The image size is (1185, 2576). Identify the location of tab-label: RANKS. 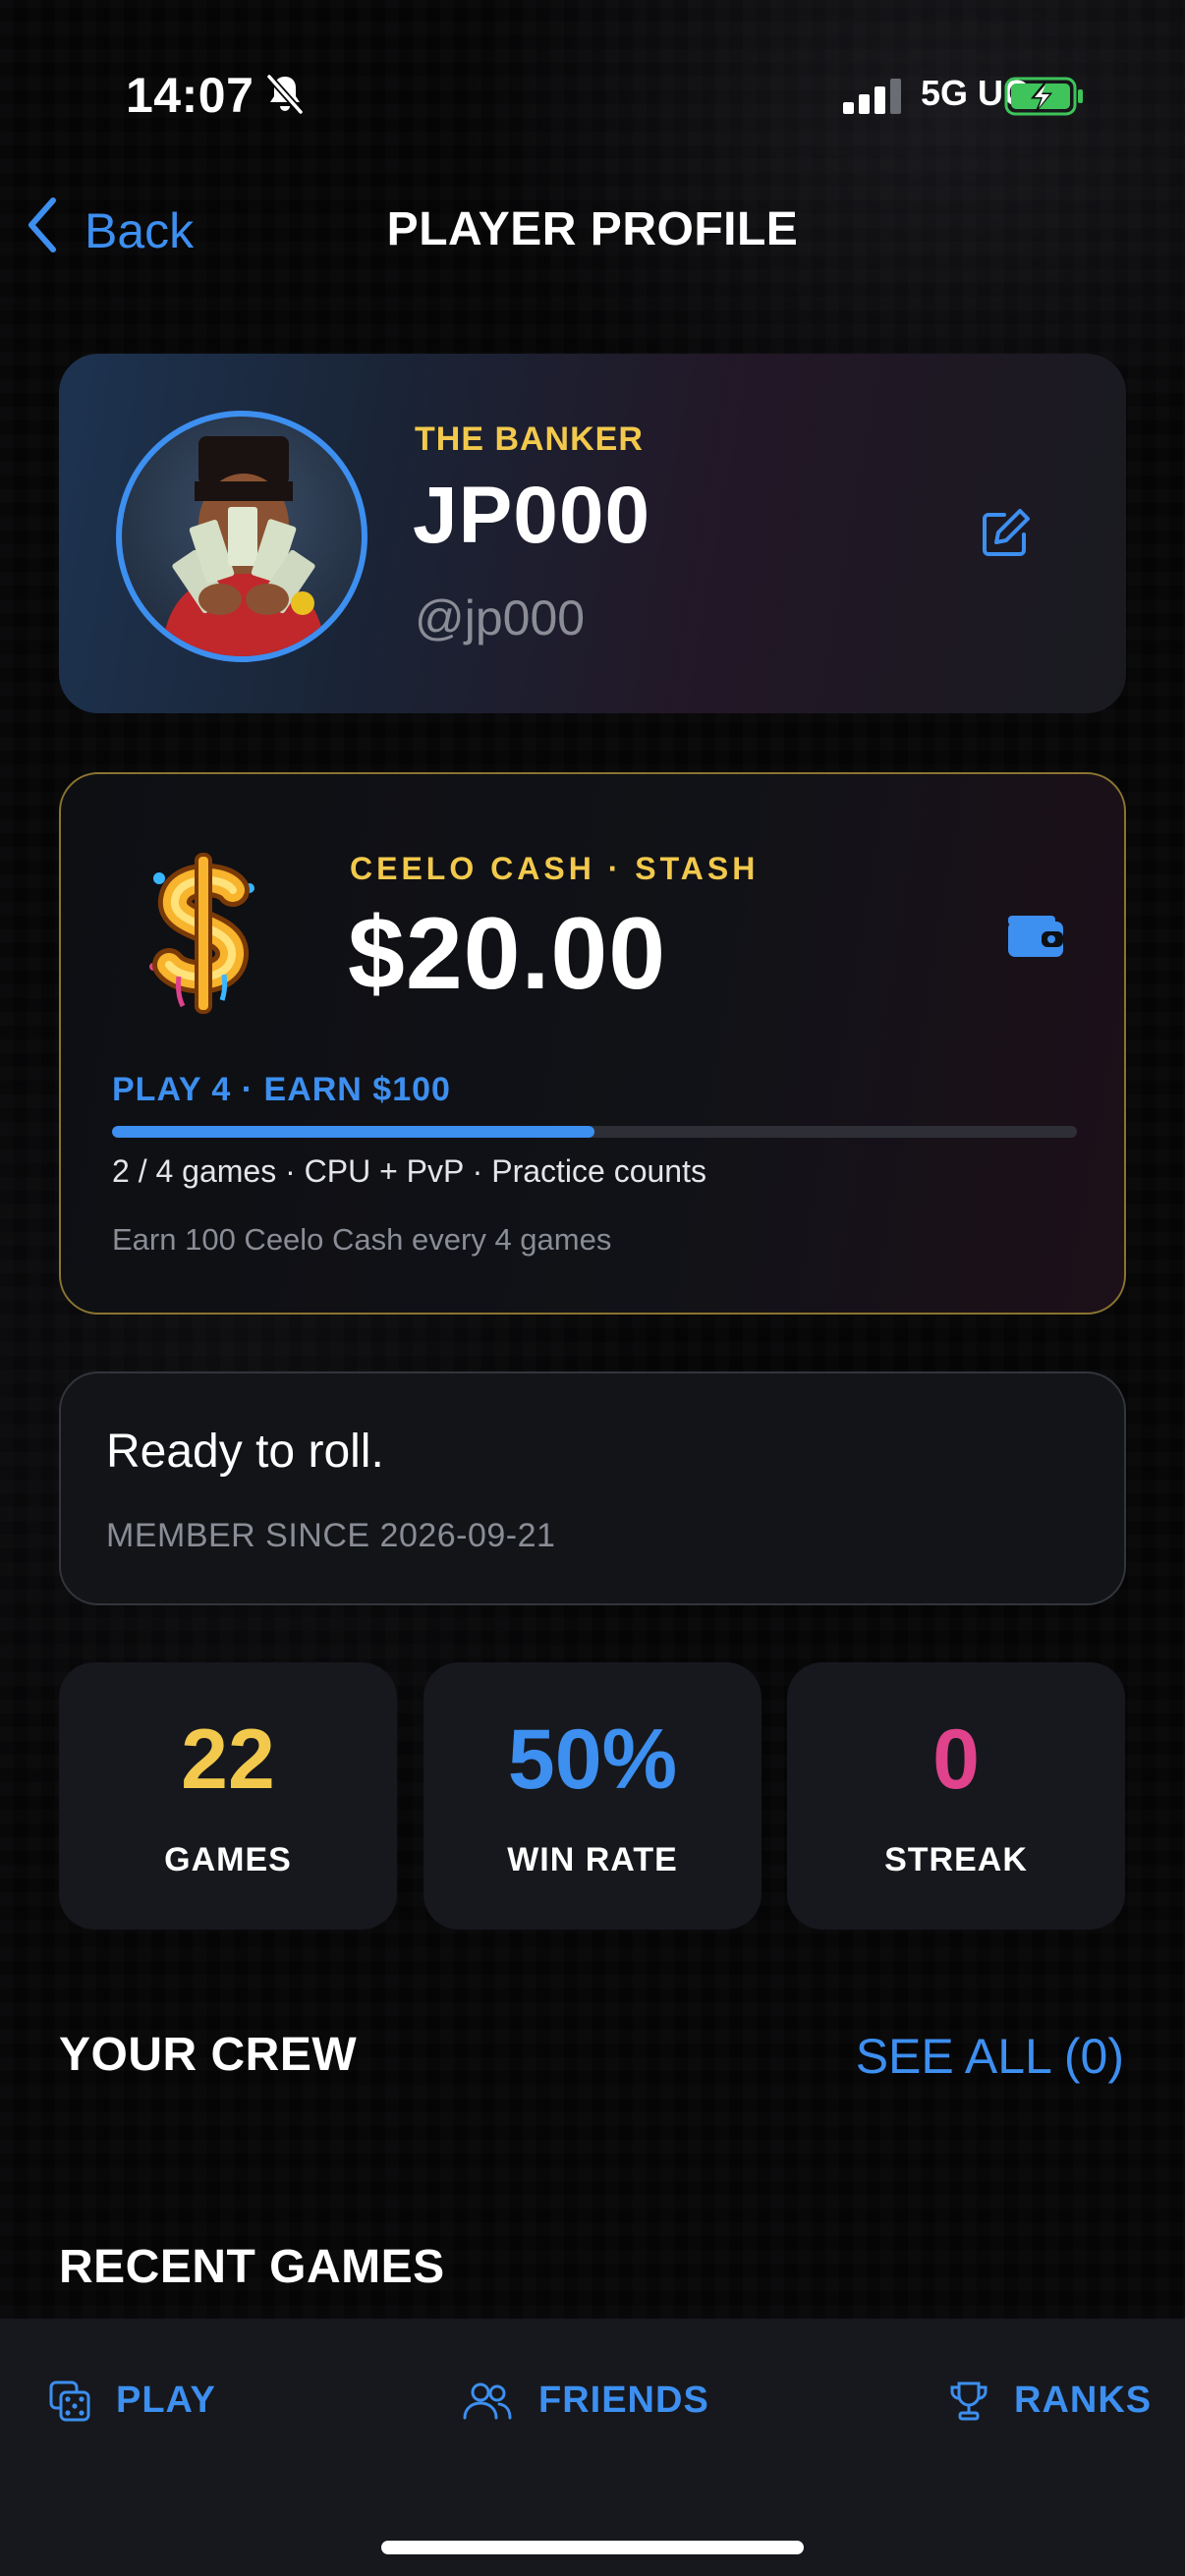
(1084, 2400).